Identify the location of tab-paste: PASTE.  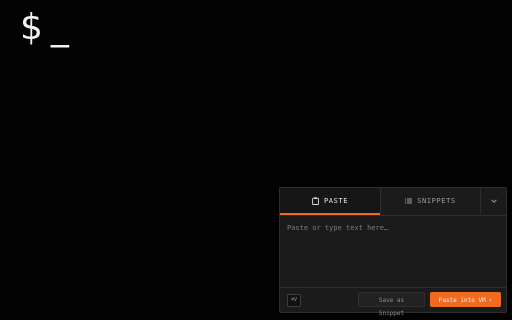
(330, 201).